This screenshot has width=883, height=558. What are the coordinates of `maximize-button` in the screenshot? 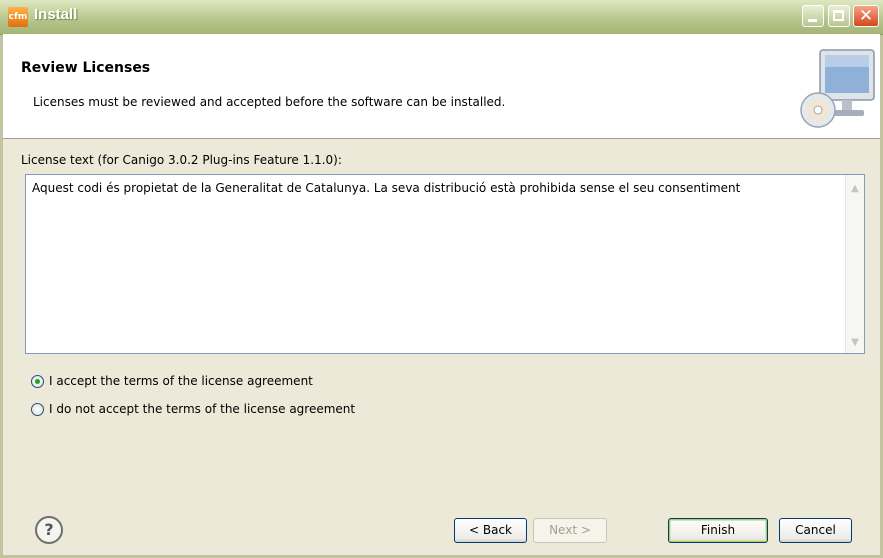 It's located at (839, 16).